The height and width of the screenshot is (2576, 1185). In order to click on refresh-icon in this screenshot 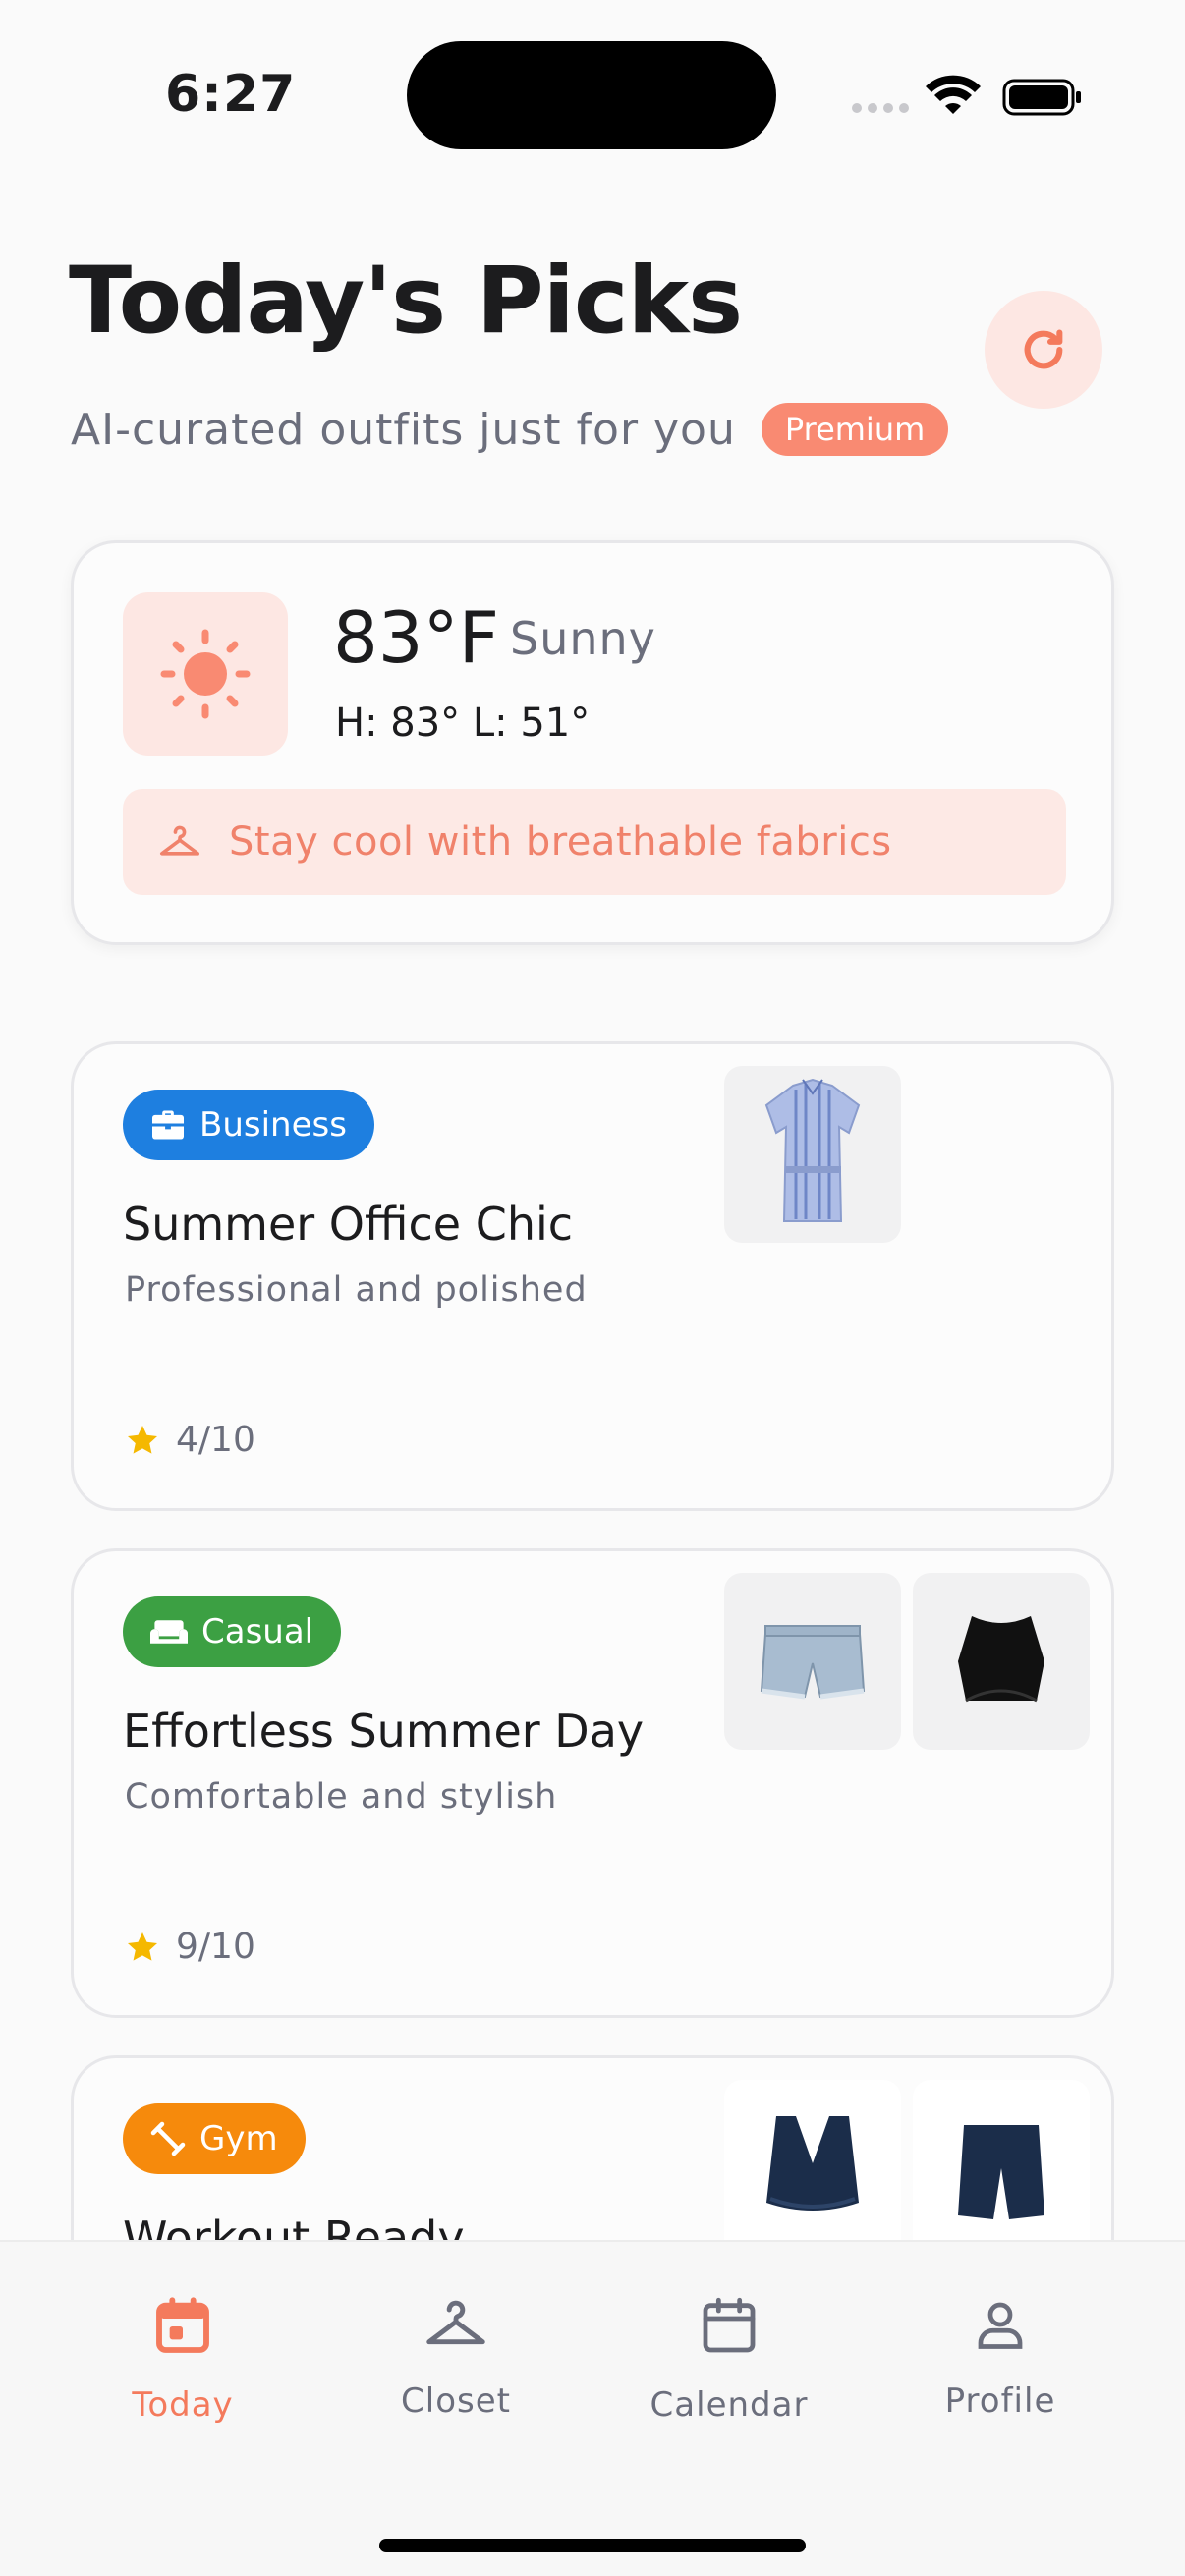, I will do `click(1044, 349)`.